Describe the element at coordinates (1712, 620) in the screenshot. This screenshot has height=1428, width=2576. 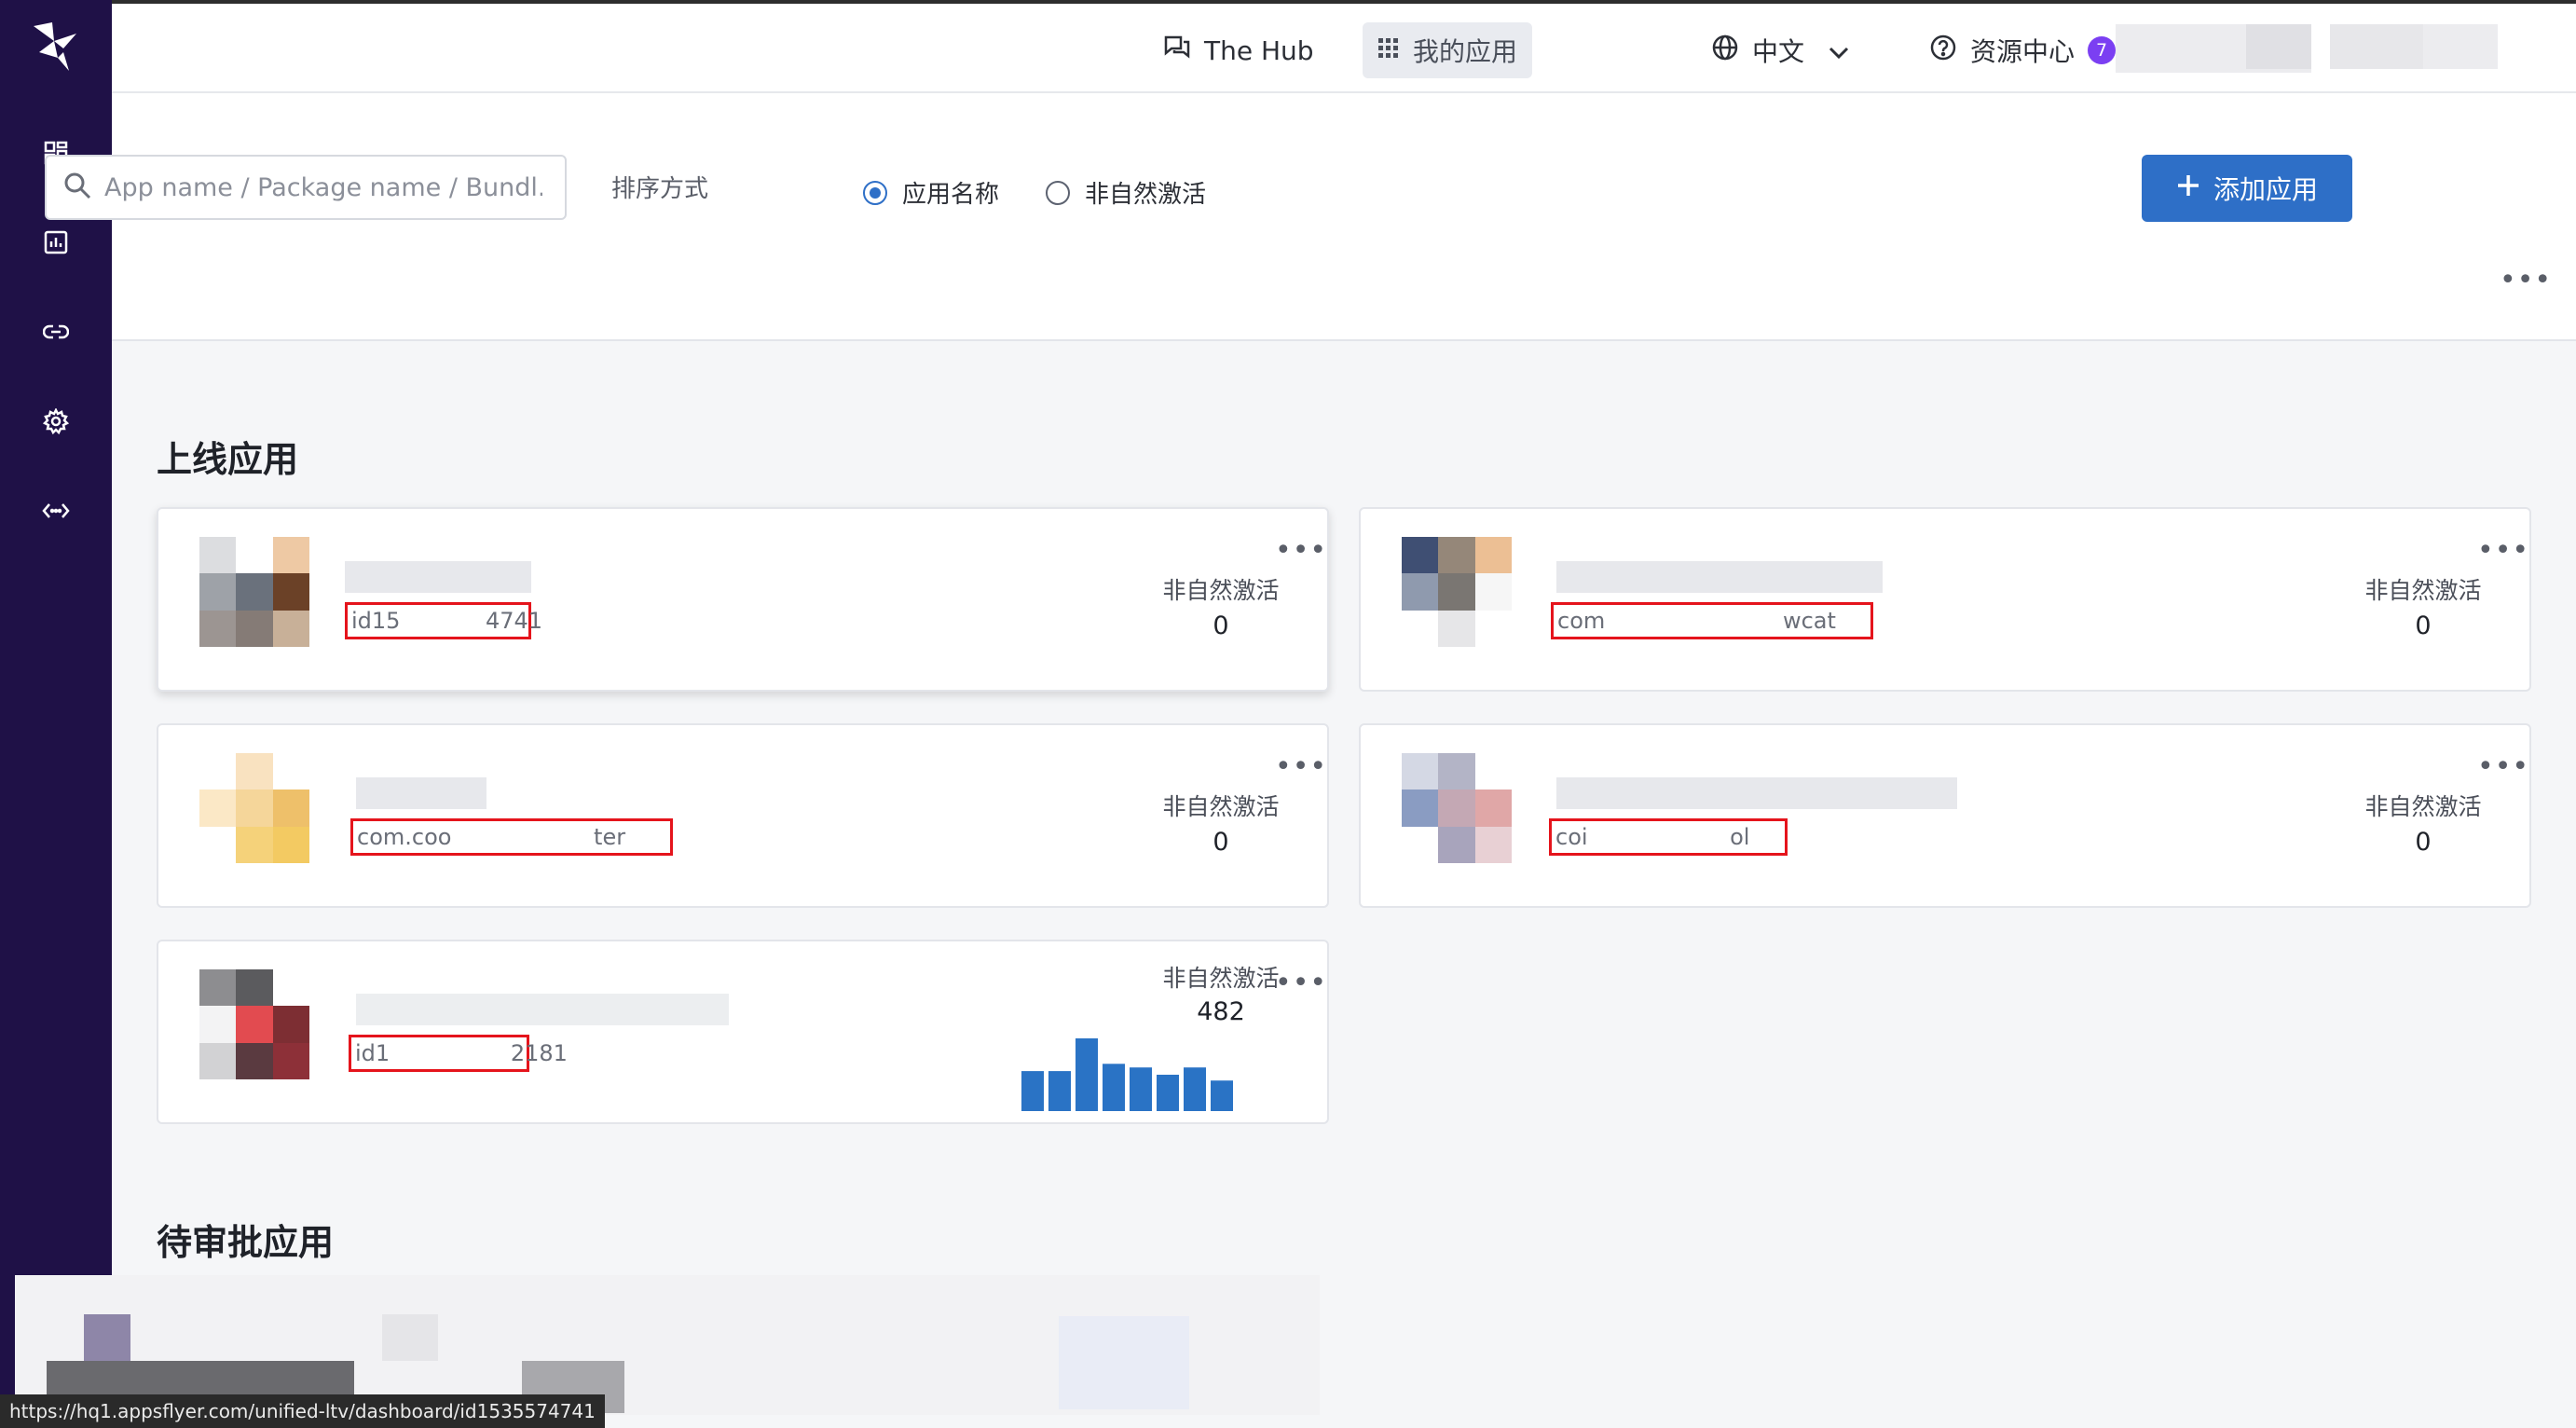
I see `app-package-id: com wcat` at that location.